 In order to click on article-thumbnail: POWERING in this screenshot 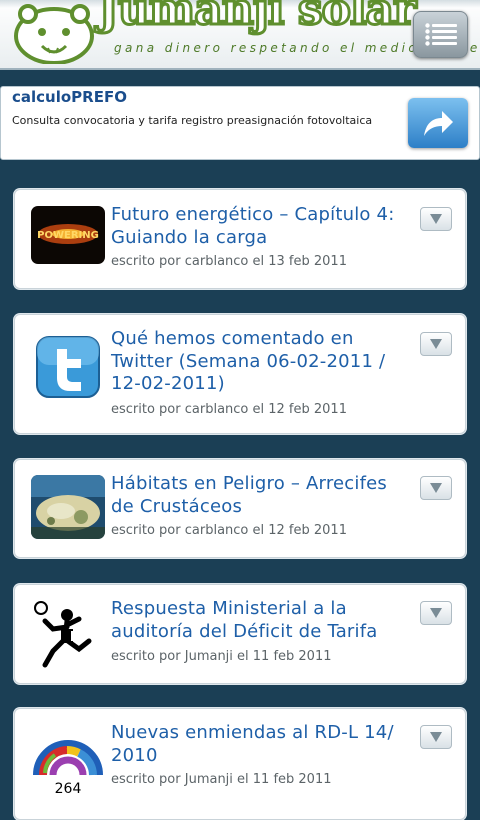, I will do `click(68, 235)`.